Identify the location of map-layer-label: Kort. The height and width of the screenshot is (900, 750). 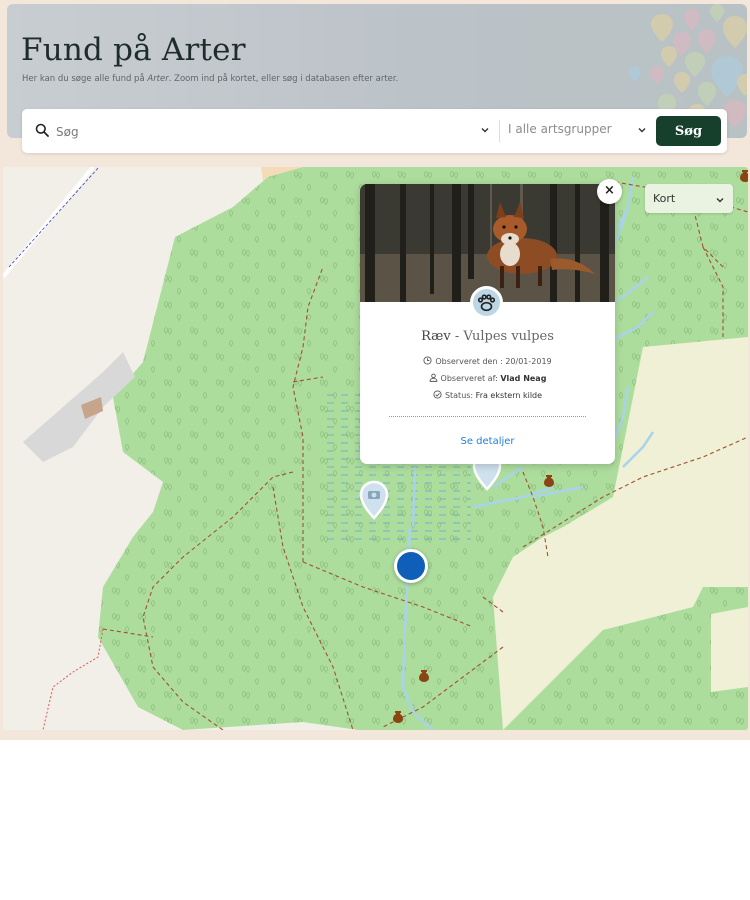
(664, 198).